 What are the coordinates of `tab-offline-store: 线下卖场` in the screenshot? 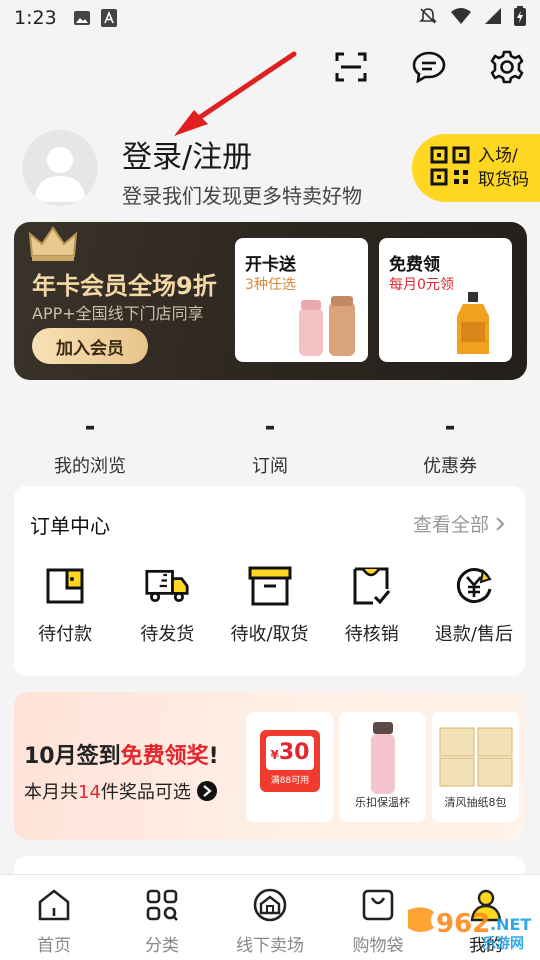 It's located at (270, 917).